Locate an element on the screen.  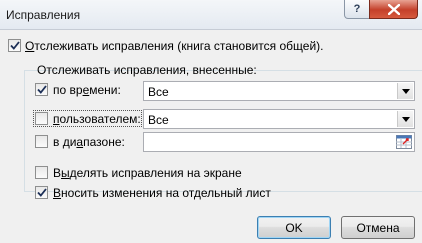
when-combo: Все is located at coordinates (279, 91).